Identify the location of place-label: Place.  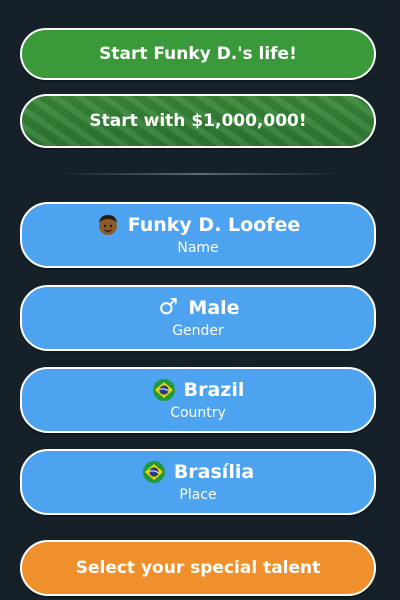
(198, 495).